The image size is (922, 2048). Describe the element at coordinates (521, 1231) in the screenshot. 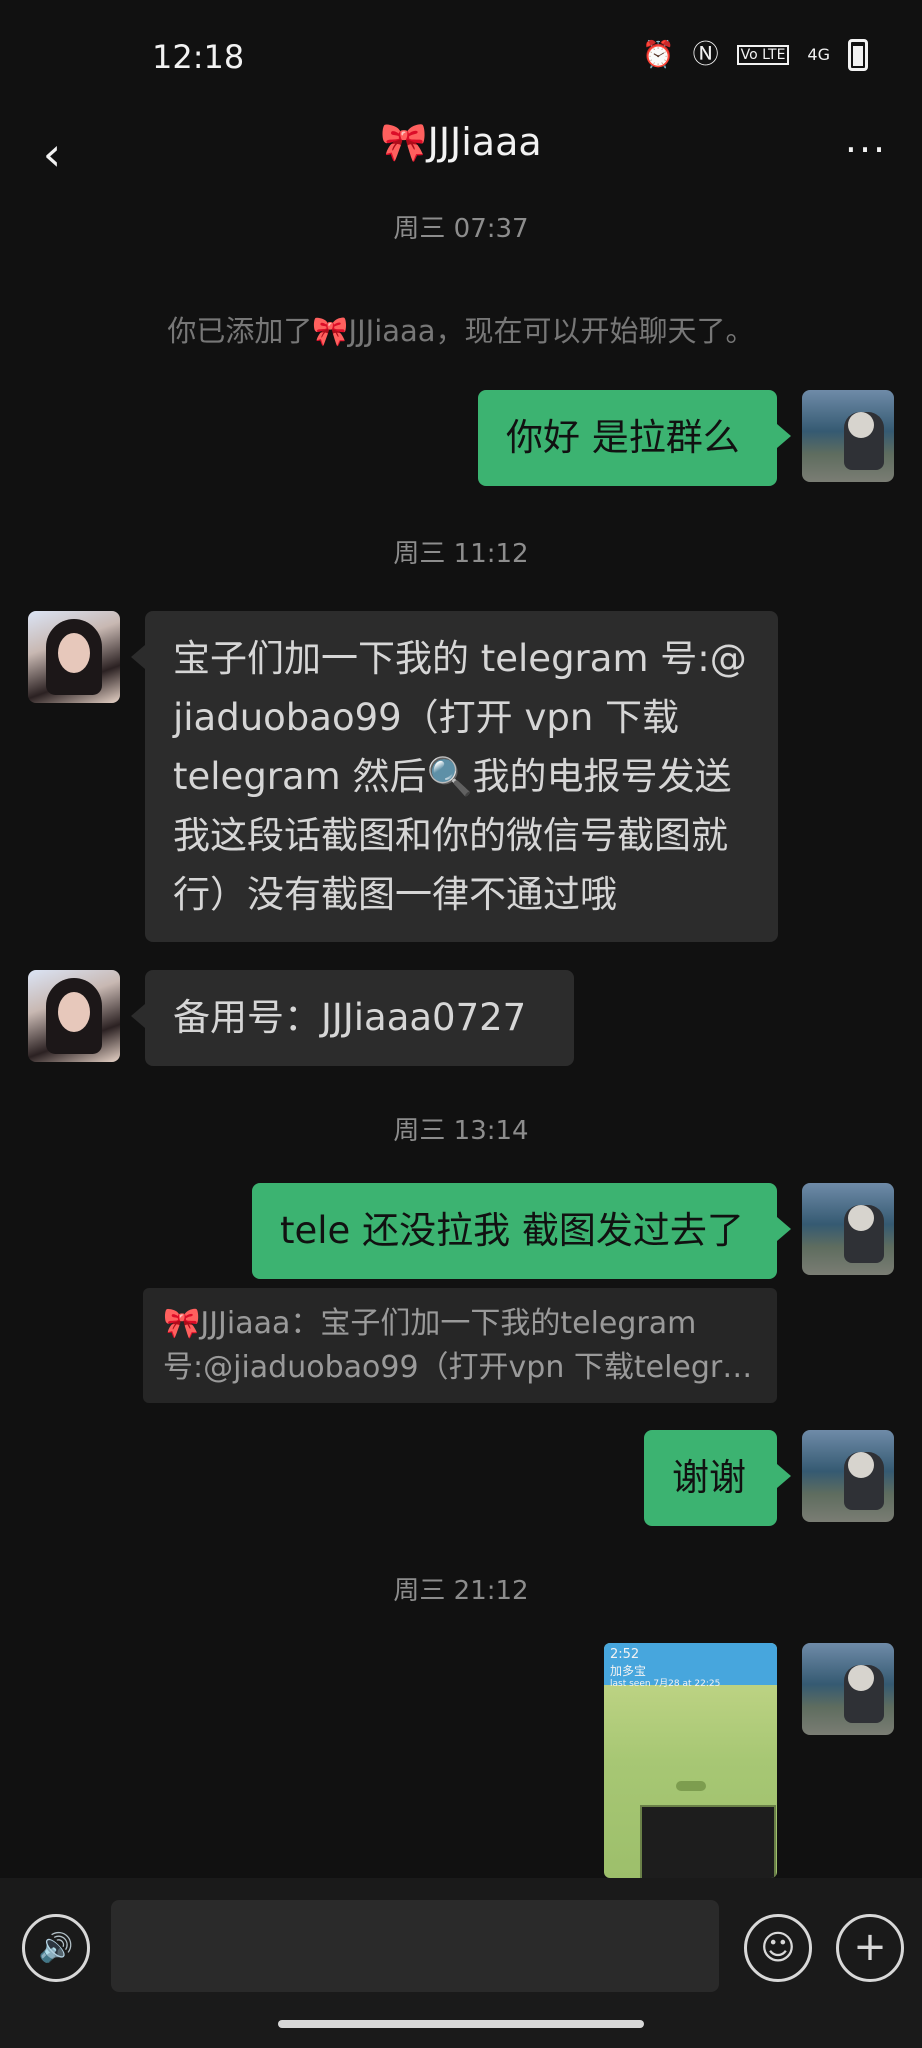

I see `message-bubble-me: tele 还没拉我 截图发过去了` at that location.